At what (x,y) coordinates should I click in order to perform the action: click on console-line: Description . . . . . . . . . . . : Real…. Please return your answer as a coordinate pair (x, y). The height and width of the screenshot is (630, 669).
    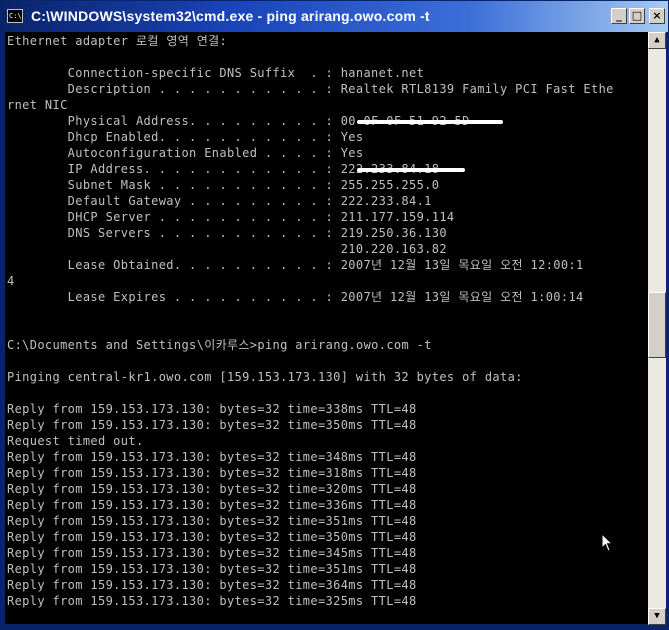
    Looking at the image, I should click on (310, 89).